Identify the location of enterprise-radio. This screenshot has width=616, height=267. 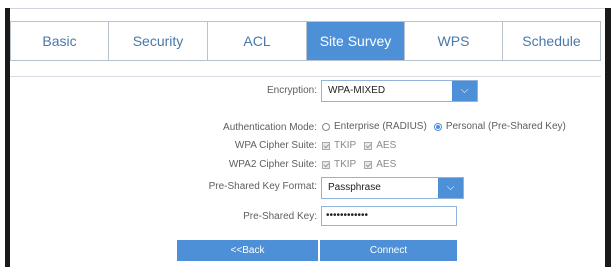
(326, 126).